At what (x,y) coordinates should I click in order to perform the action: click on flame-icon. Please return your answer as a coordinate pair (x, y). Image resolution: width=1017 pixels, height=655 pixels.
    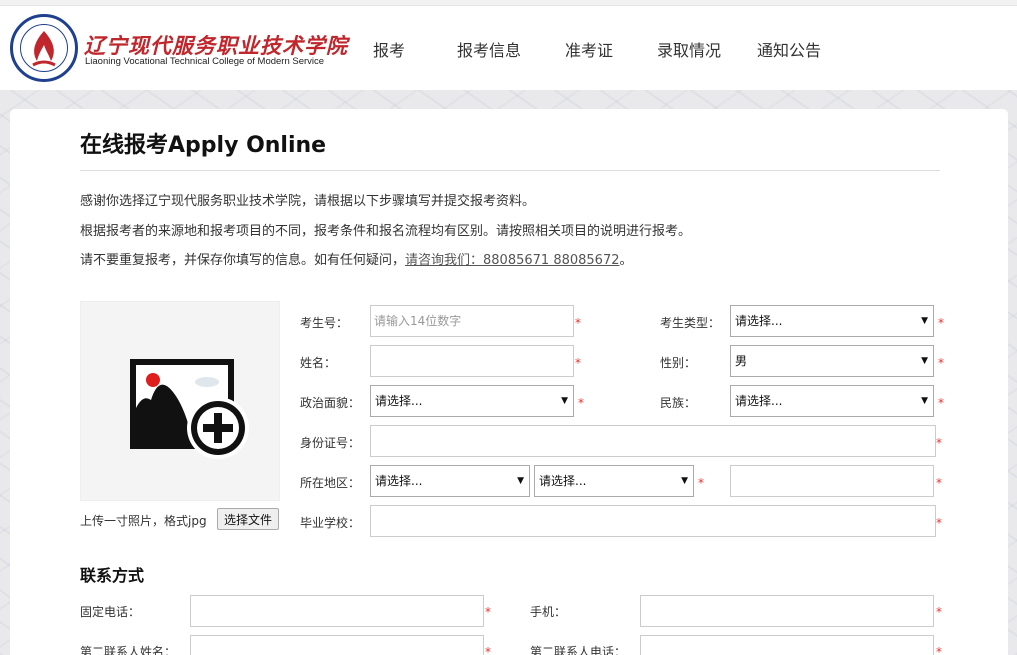
    Looking at the image, I should click on (44, 49).